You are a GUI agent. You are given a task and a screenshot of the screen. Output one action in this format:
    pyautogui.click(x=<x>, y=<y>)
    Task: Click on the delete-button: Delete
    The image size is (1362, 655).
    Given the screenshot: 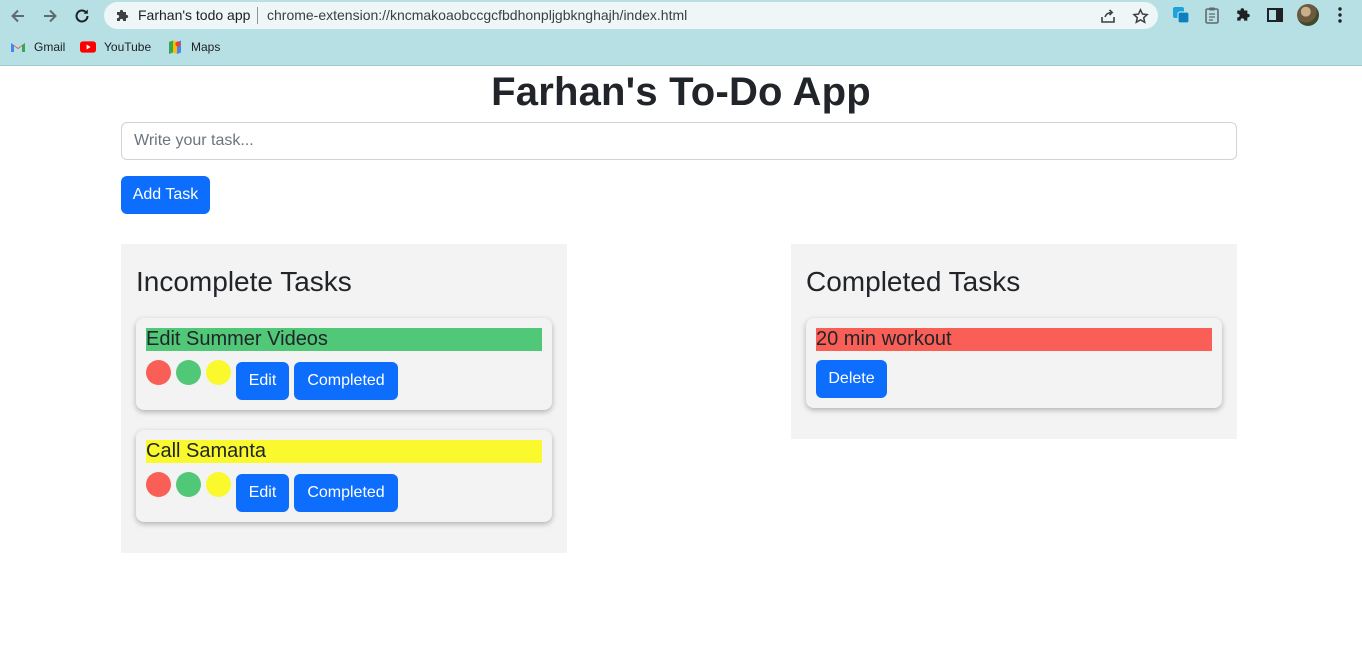 What is the action you would take?
    pyautogui.click(x=851, y=379)
    